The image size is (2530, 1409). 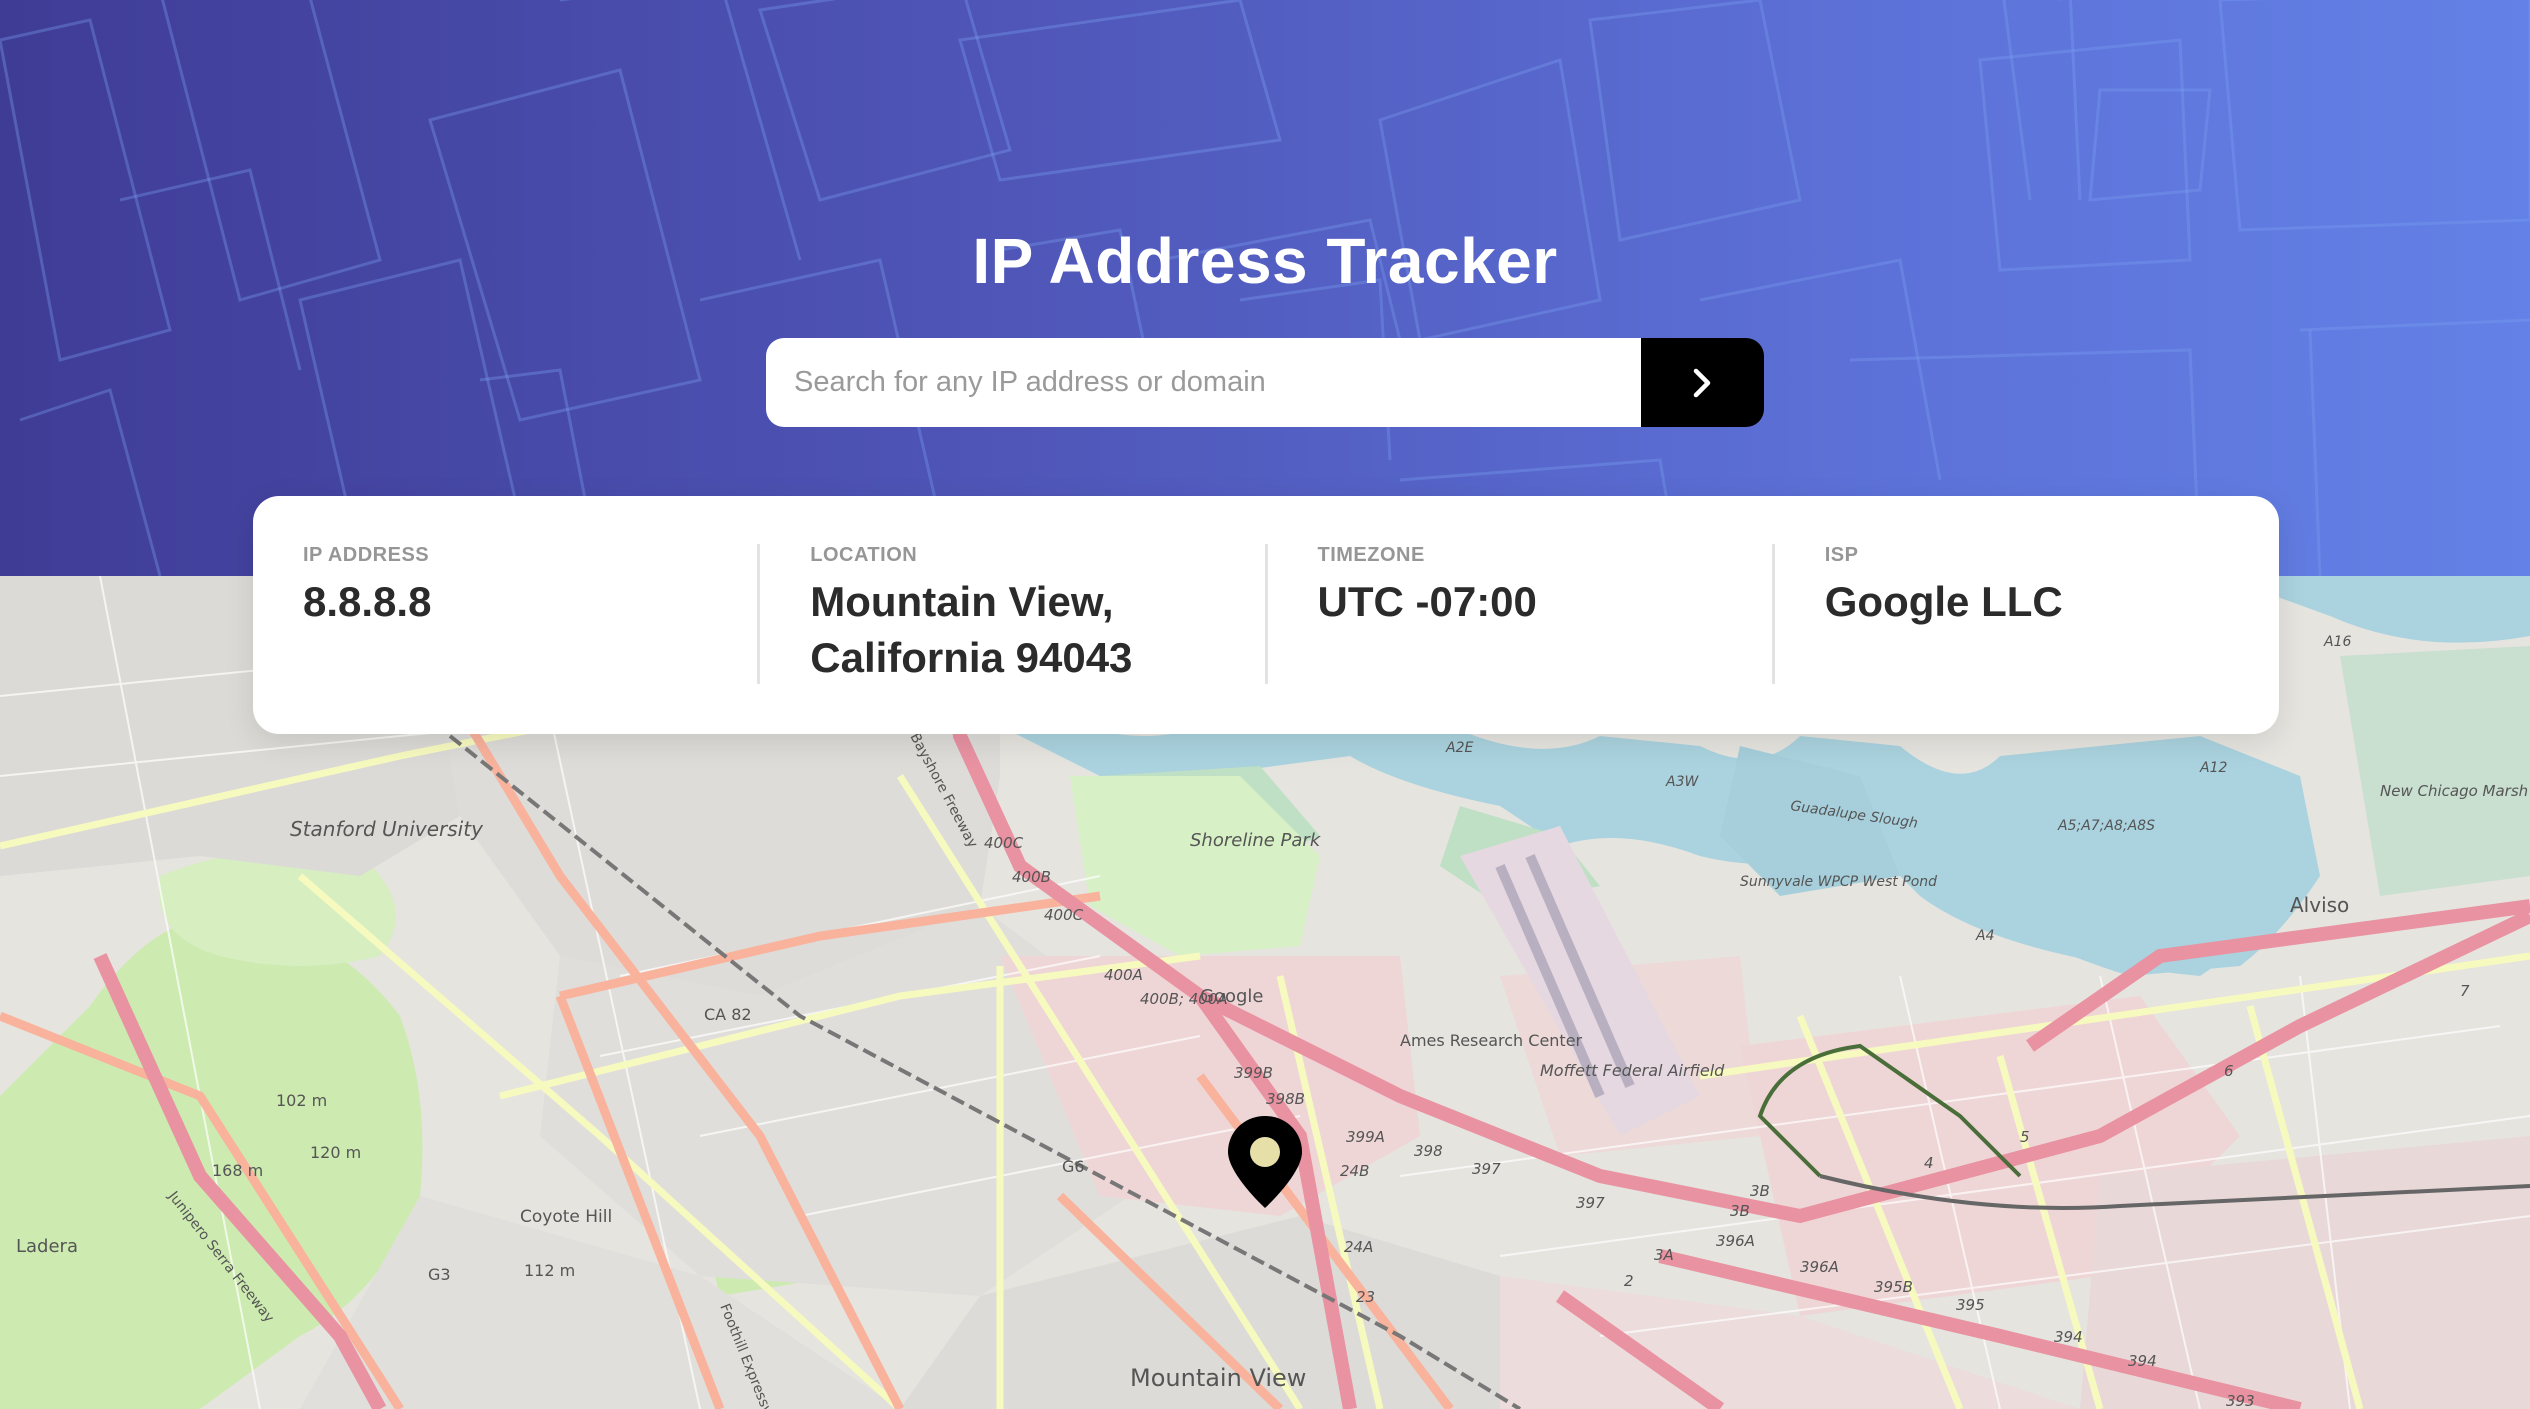 I want to click on map-label-ladera: Ladera, so click(x=47, y=1246).